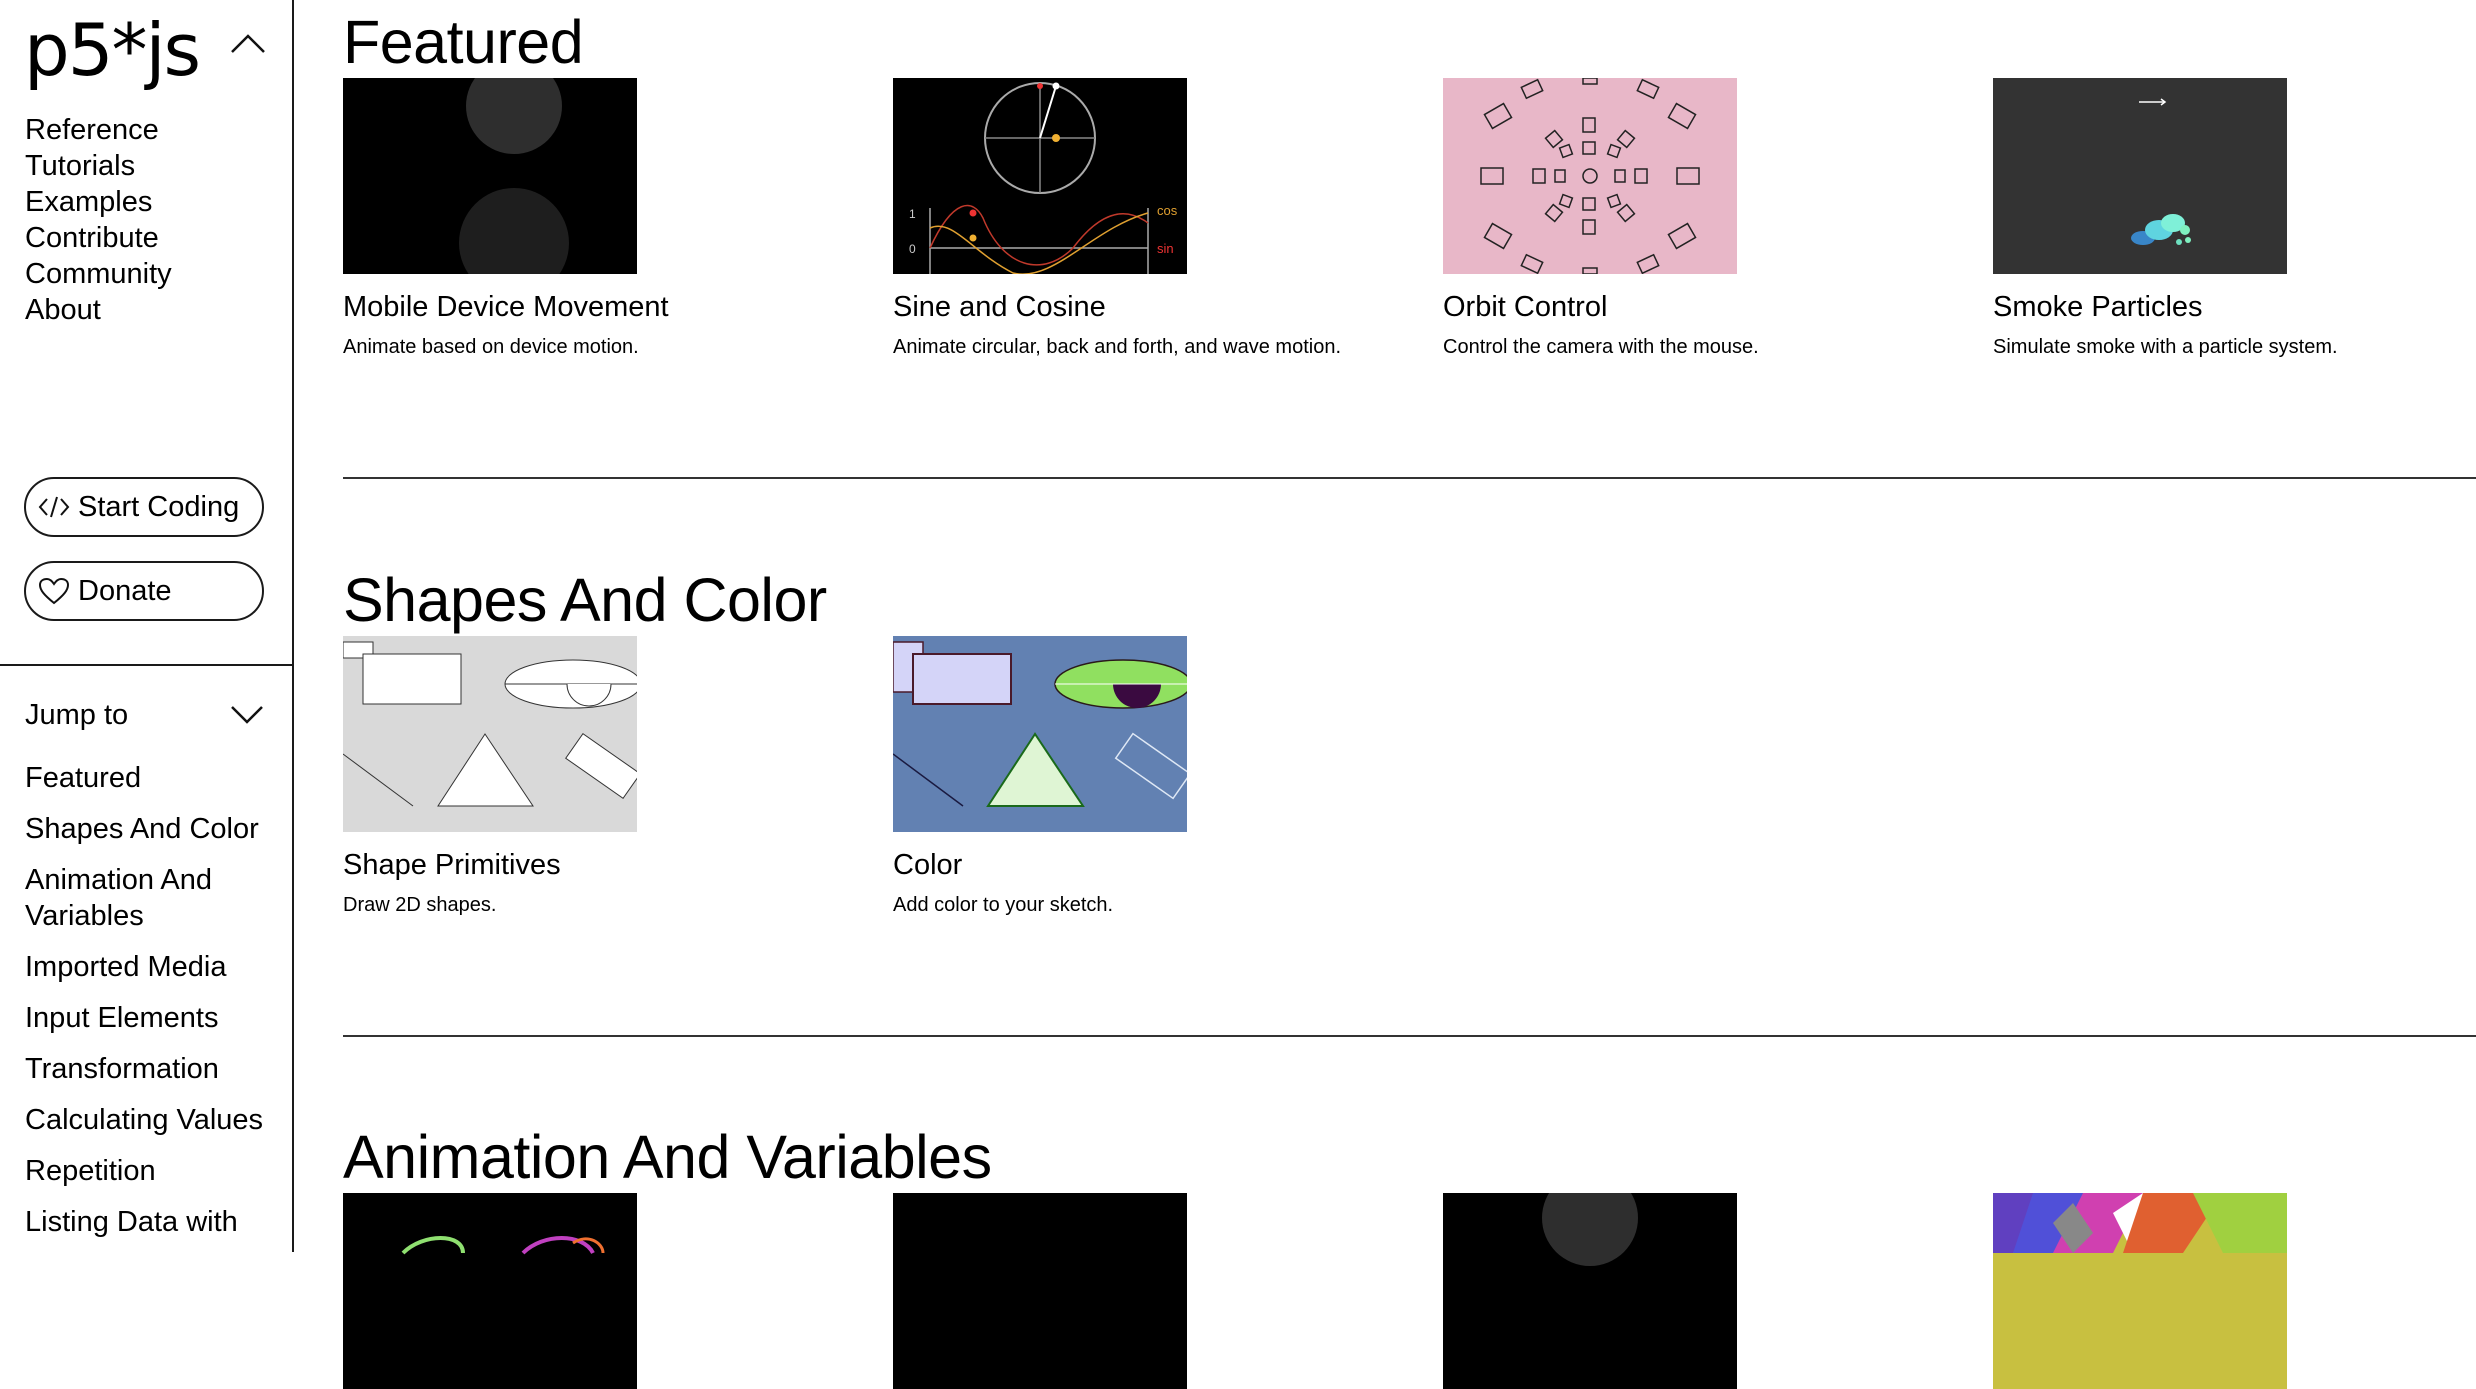  What do you see at coordinates (145, 1171) in the screenshot?
I see `jump-repetition: Repetition` at bounding box center [145, 1171].